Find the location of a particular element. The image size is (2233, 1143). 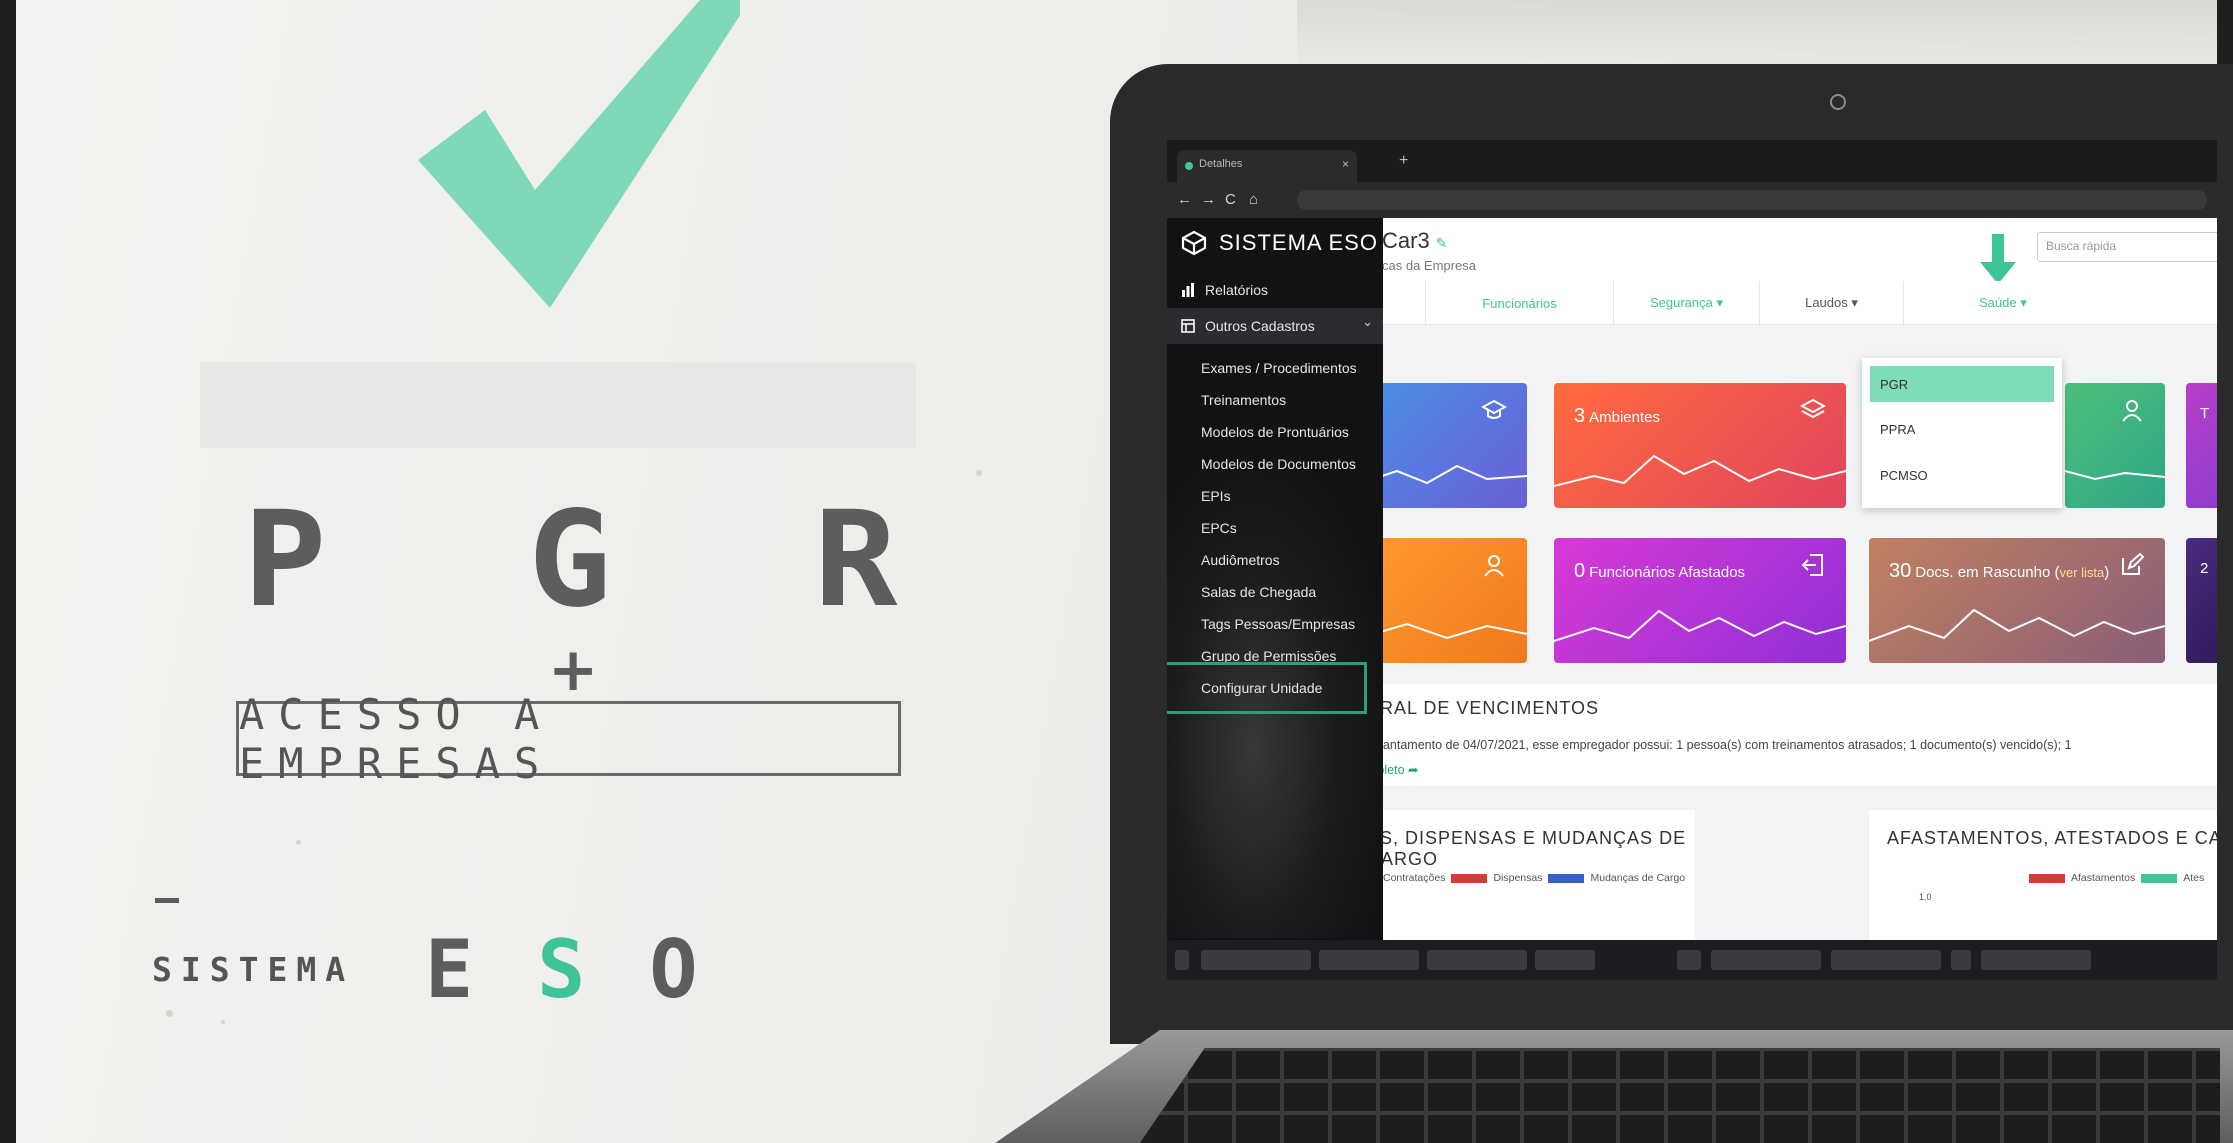

browser-tabbar: Detalhes × + is located at coordinates (1692, 161).